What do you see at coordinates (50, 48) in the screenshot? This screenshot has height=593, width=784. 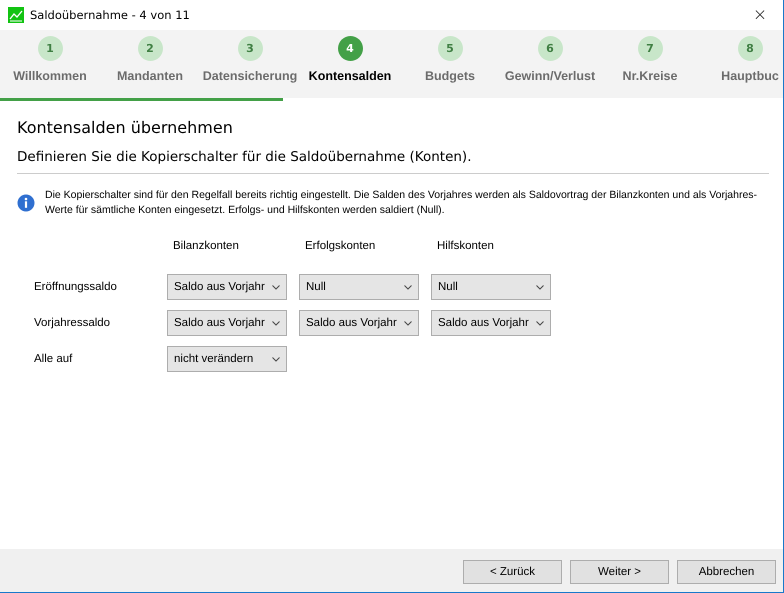 I see `step-number: 1` at bounding box center [50, 48].